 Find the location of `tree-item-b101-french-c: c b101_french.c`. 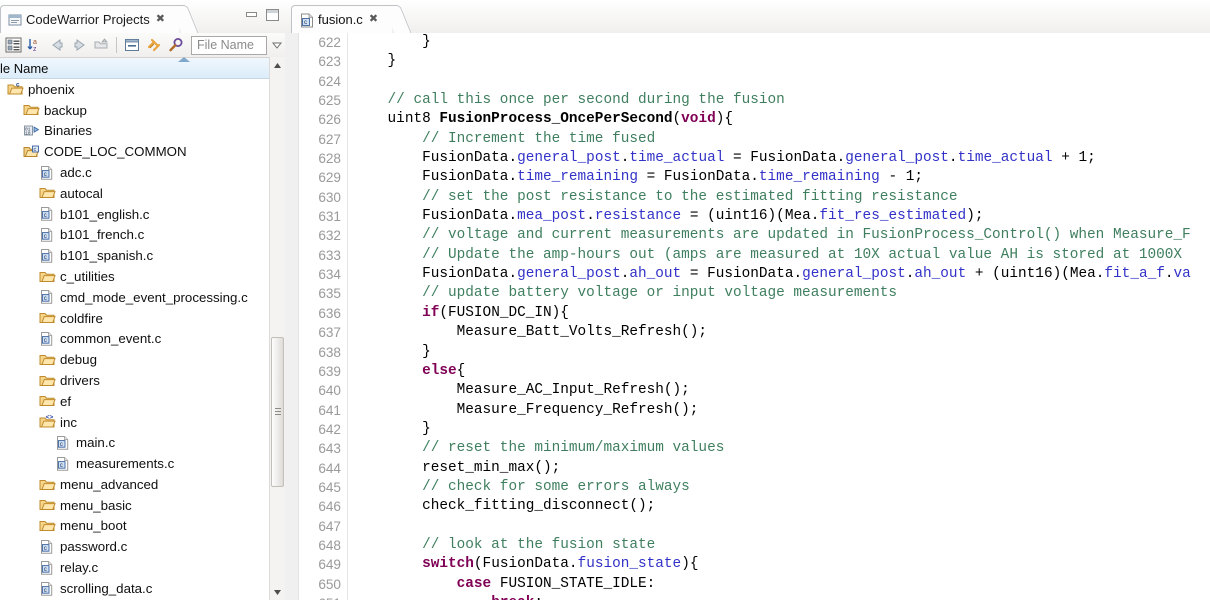

tree-item-b101-french-c: c b101_french.c is located at coordinates (134, 235).